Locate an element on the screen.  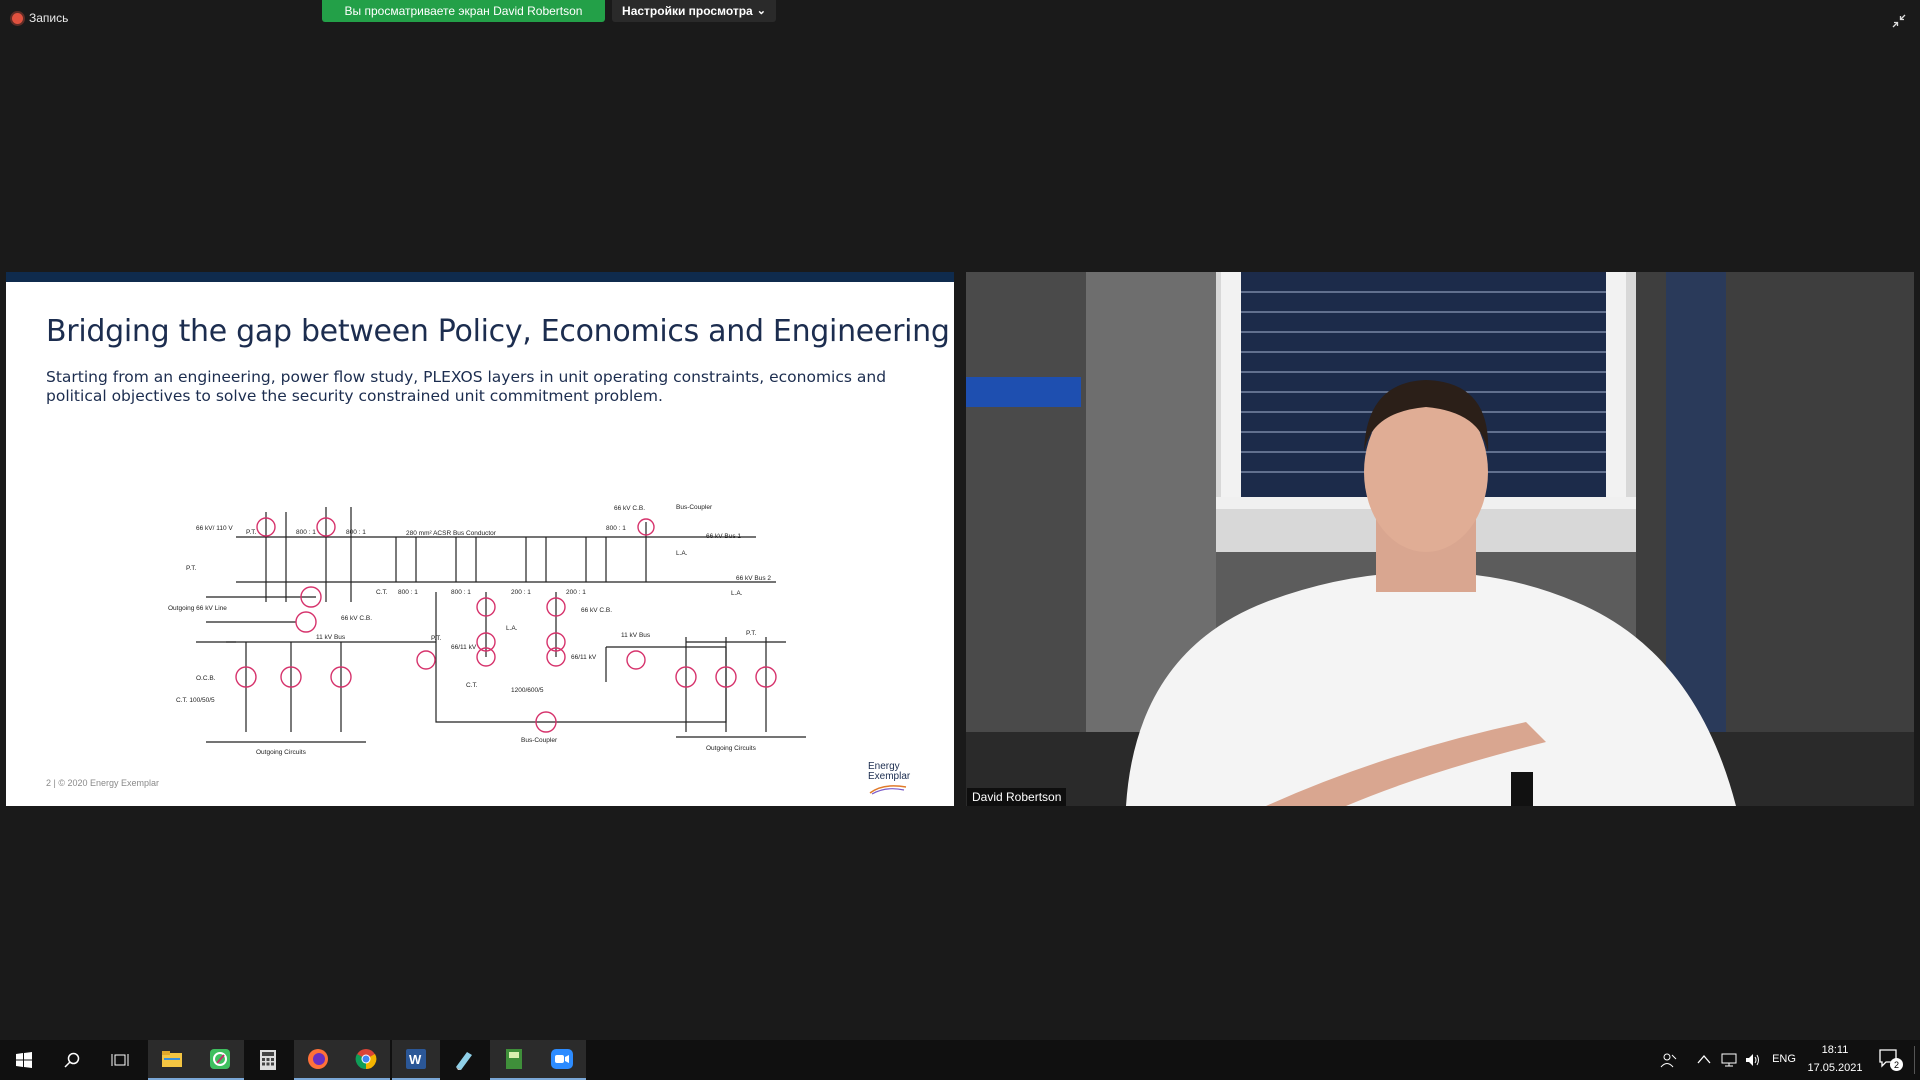
start-icon is located at coordinates (24, 1060).